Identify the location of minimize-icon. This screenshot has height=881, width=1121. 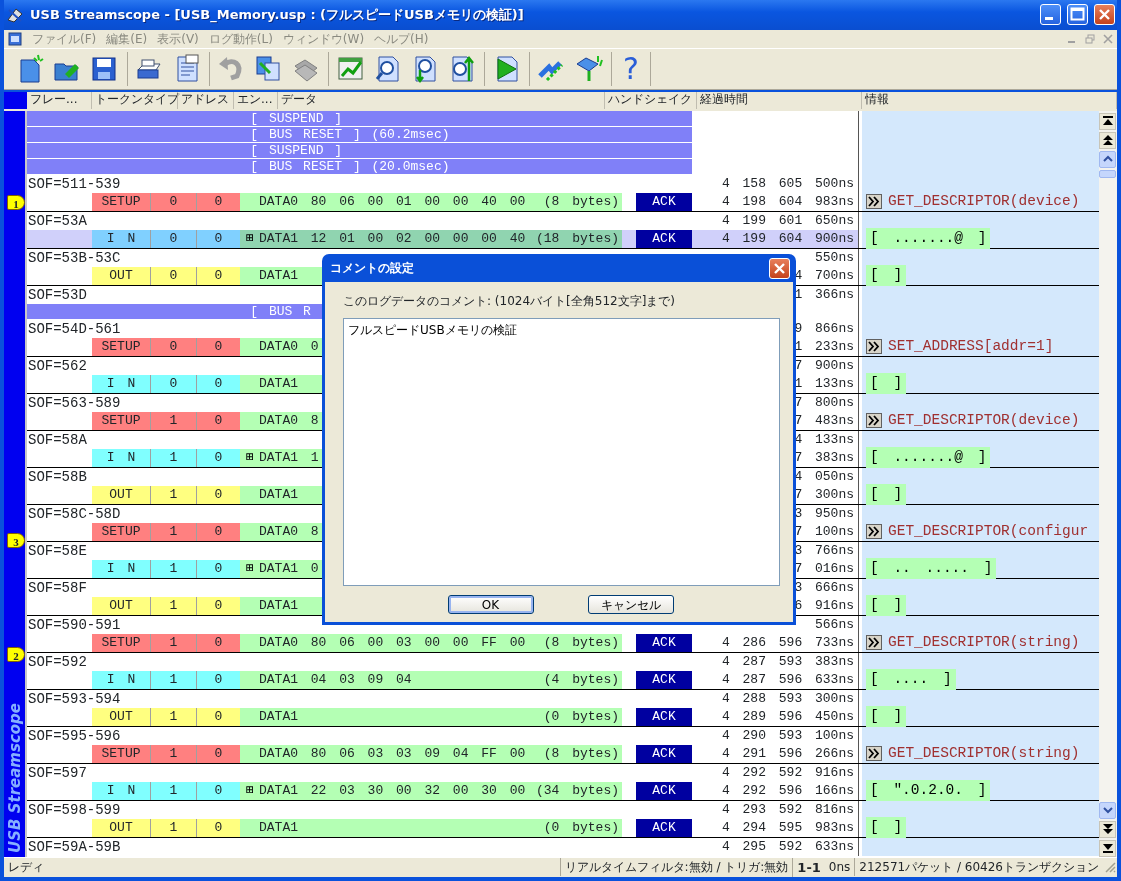
(1048, 19).